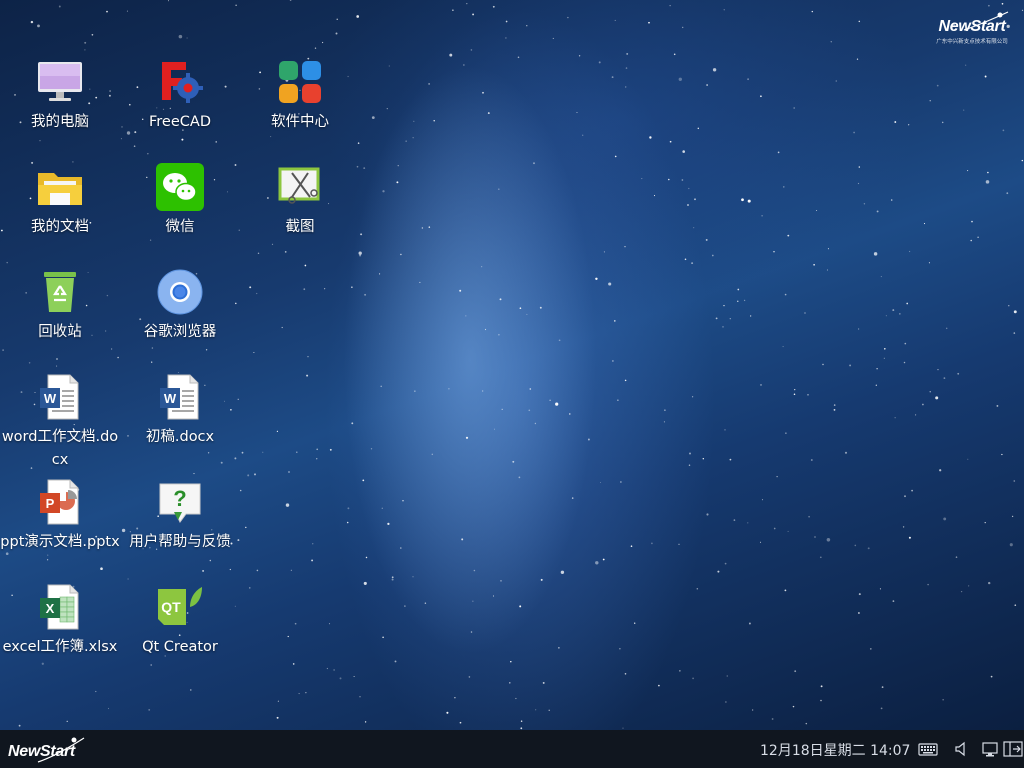 The height and width of the screenshot is (768, 1024). Describe the element at coordinates (60, 332) in the screenshot. I see `icon-label: 回收站` at that location.